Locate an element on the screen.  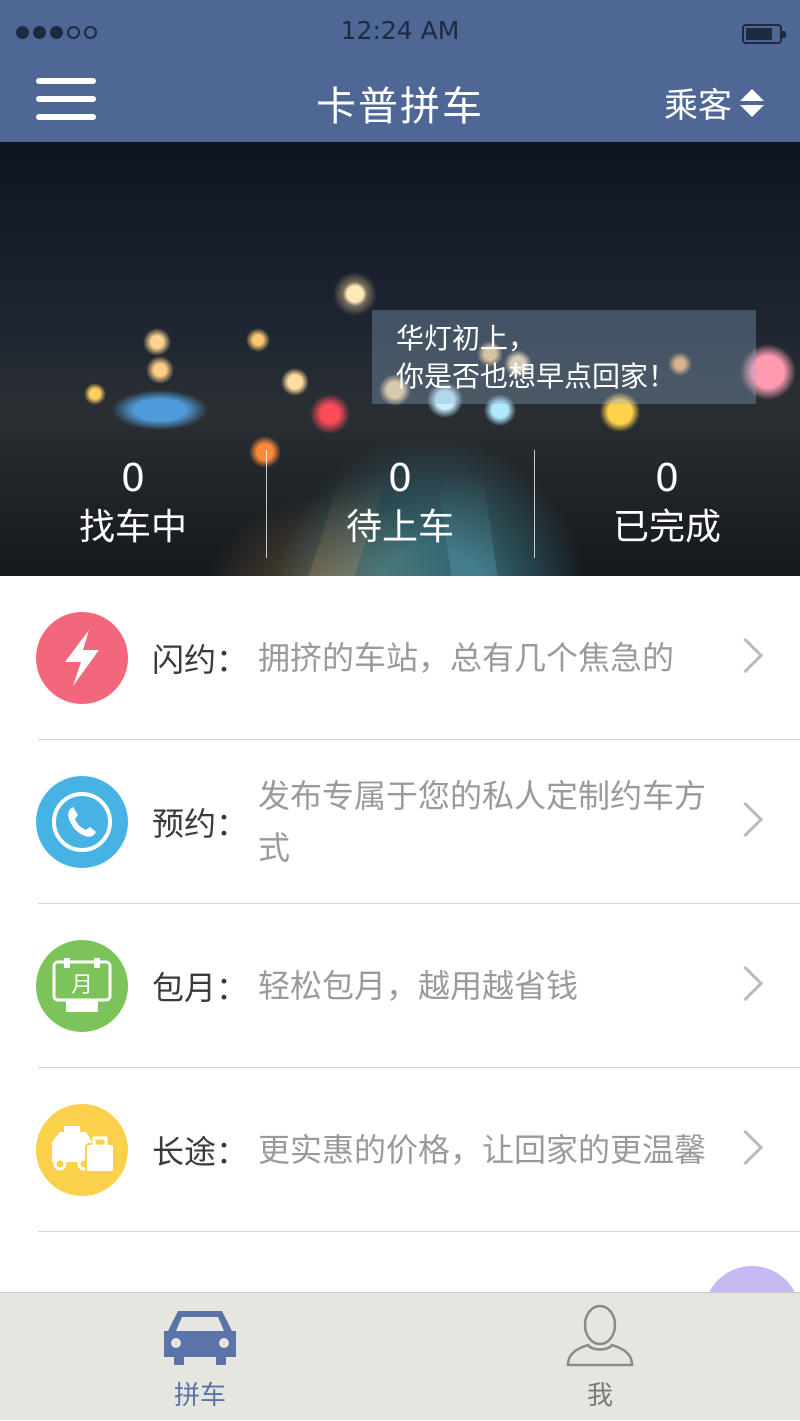
stat-label: 已完成 is located at coordinates (666, 527).